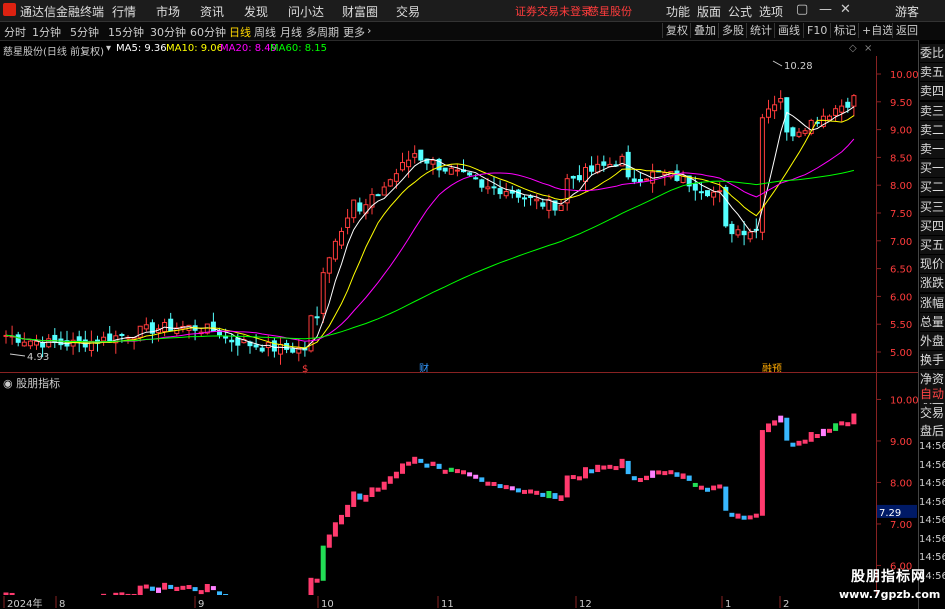 The image size is (945, 609). Describe the element at coordinates (678, 11) in the screenshot. I see `menu-function: 功能` at that location.